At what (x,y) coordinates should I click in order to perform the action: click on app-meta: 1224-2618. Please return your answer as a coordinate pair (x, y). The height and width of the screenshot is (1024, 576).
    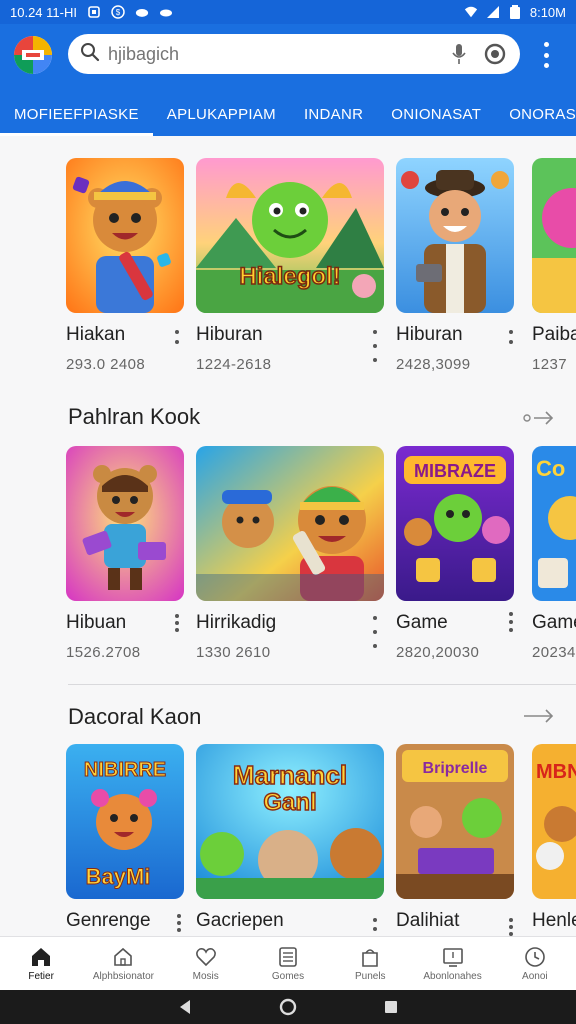
    Looking at the image, I should click on (234, 364).